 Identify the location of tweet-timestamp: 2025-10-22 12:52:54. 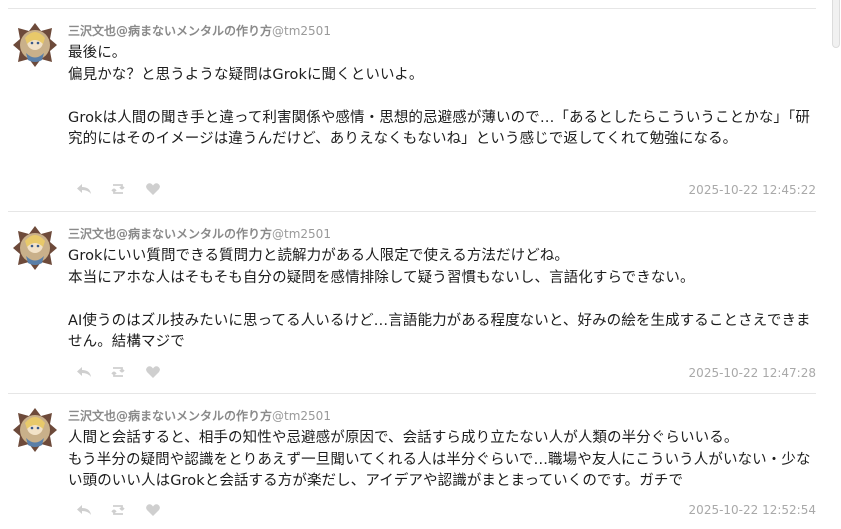
(752, 510).